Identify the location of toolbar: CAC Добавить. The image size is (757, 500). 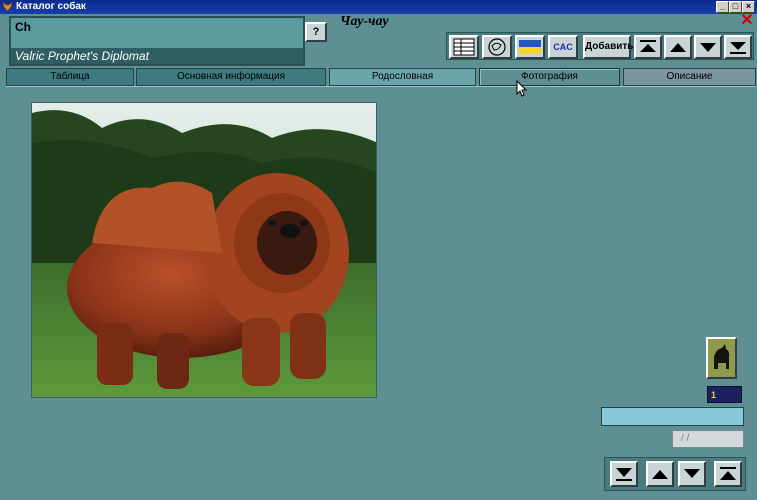
(600, 46).